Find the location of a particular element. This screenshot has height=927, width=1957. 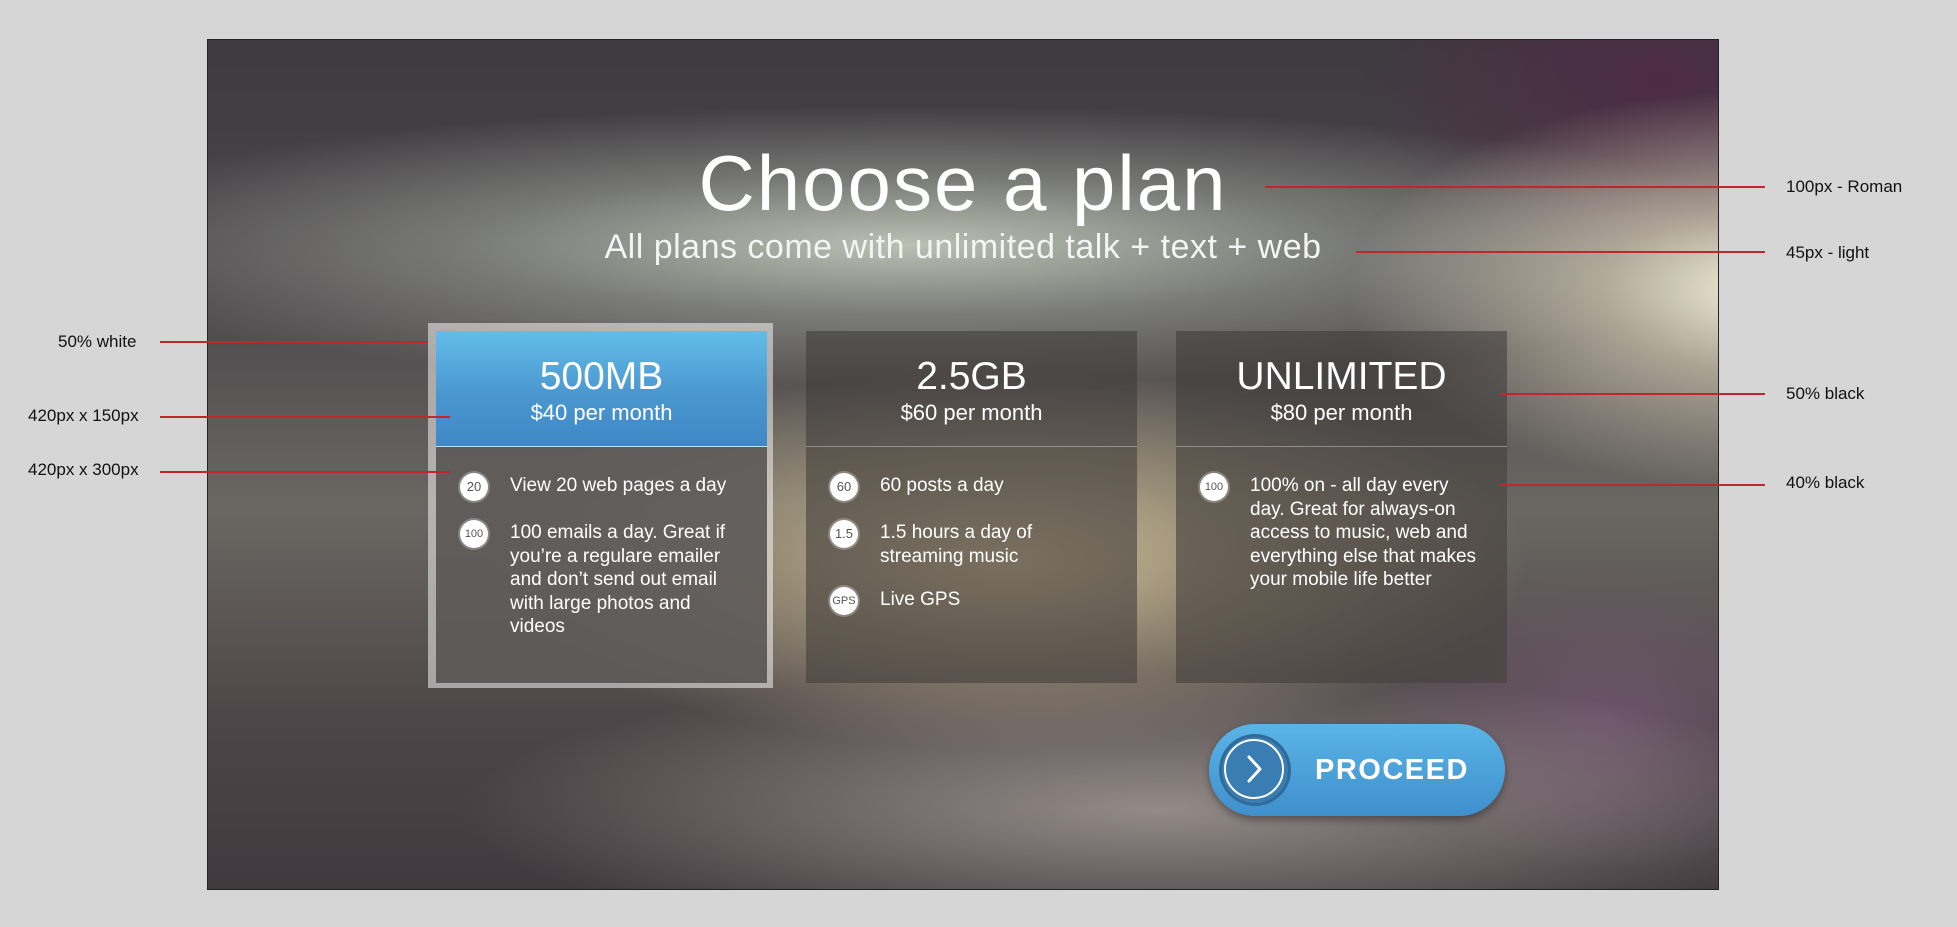

plan-card-header: 500MB $40 per month is located at coordinates (601, 389).